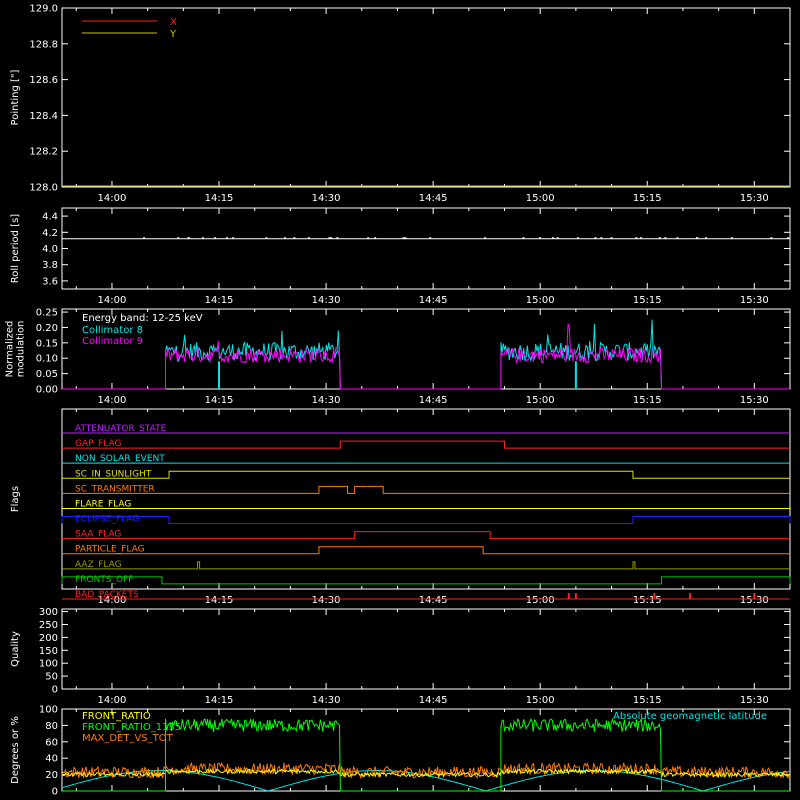 This screenshot has height=800, width=800. Describe the element at coordinates (43, 152) in the screenshot. I see `y-tick-label: 128.2` at that location.